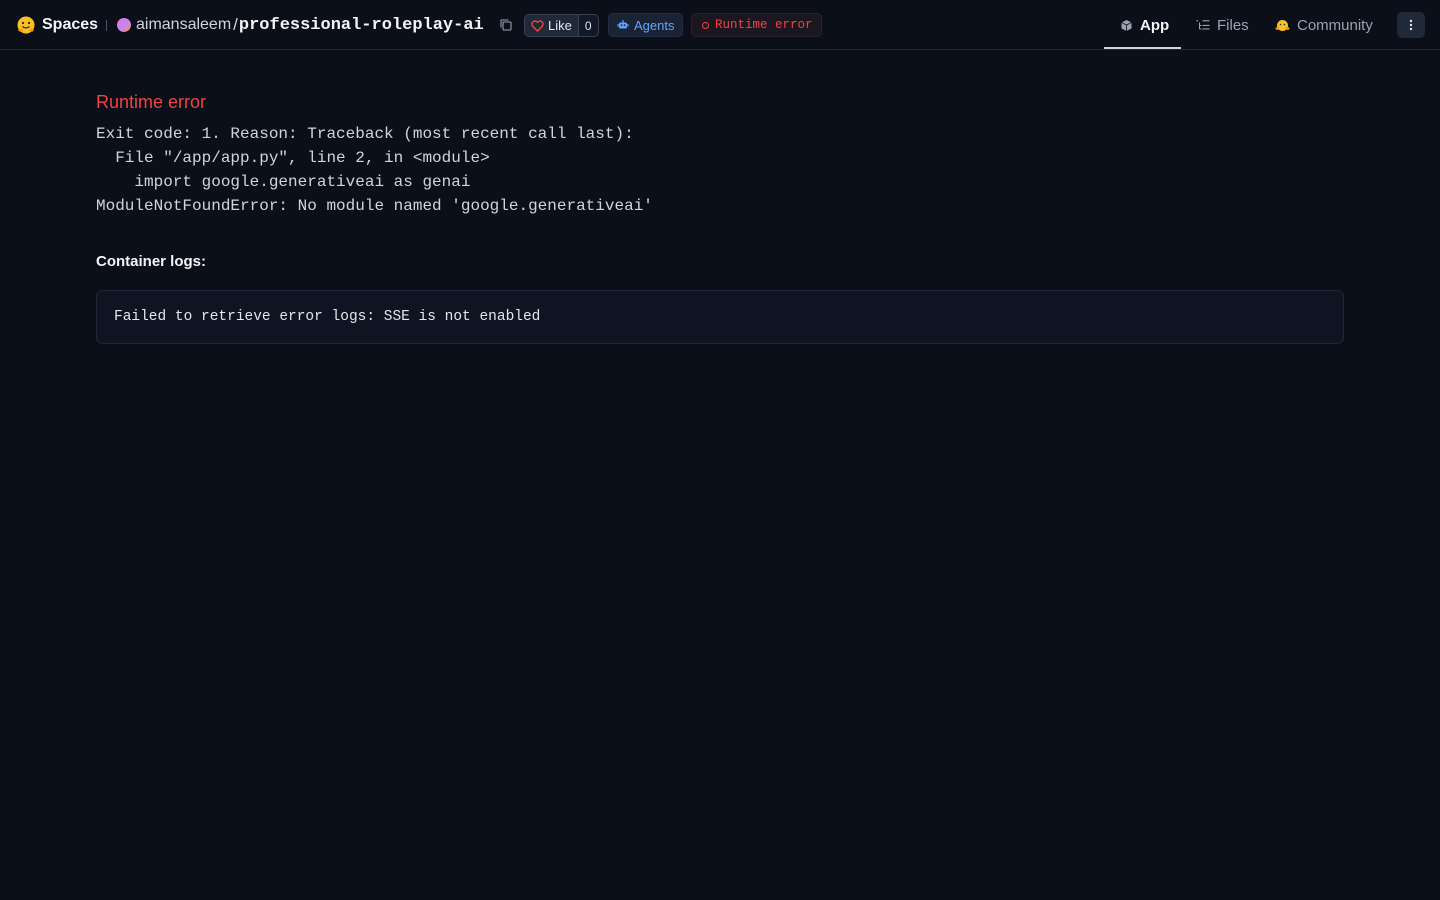 Image resolution: width=1440 pixels, height=900 pixels. I want to click on avatar, so click(124, 25).